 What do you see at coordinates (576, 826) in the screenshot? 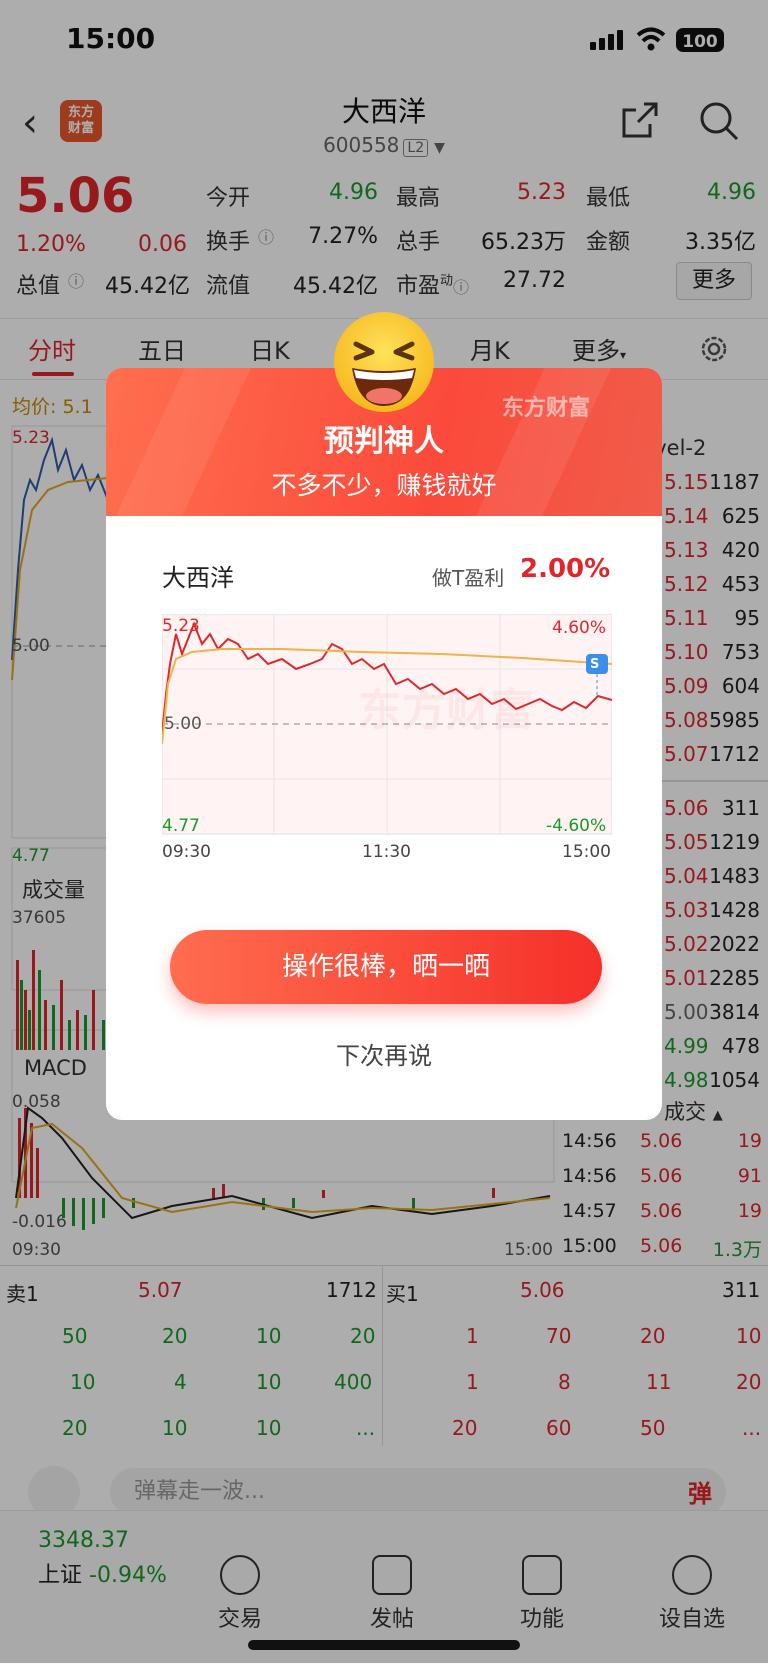
I see `modal-chart-bottom-right: -4.60%` at bounding box center [576, 826].